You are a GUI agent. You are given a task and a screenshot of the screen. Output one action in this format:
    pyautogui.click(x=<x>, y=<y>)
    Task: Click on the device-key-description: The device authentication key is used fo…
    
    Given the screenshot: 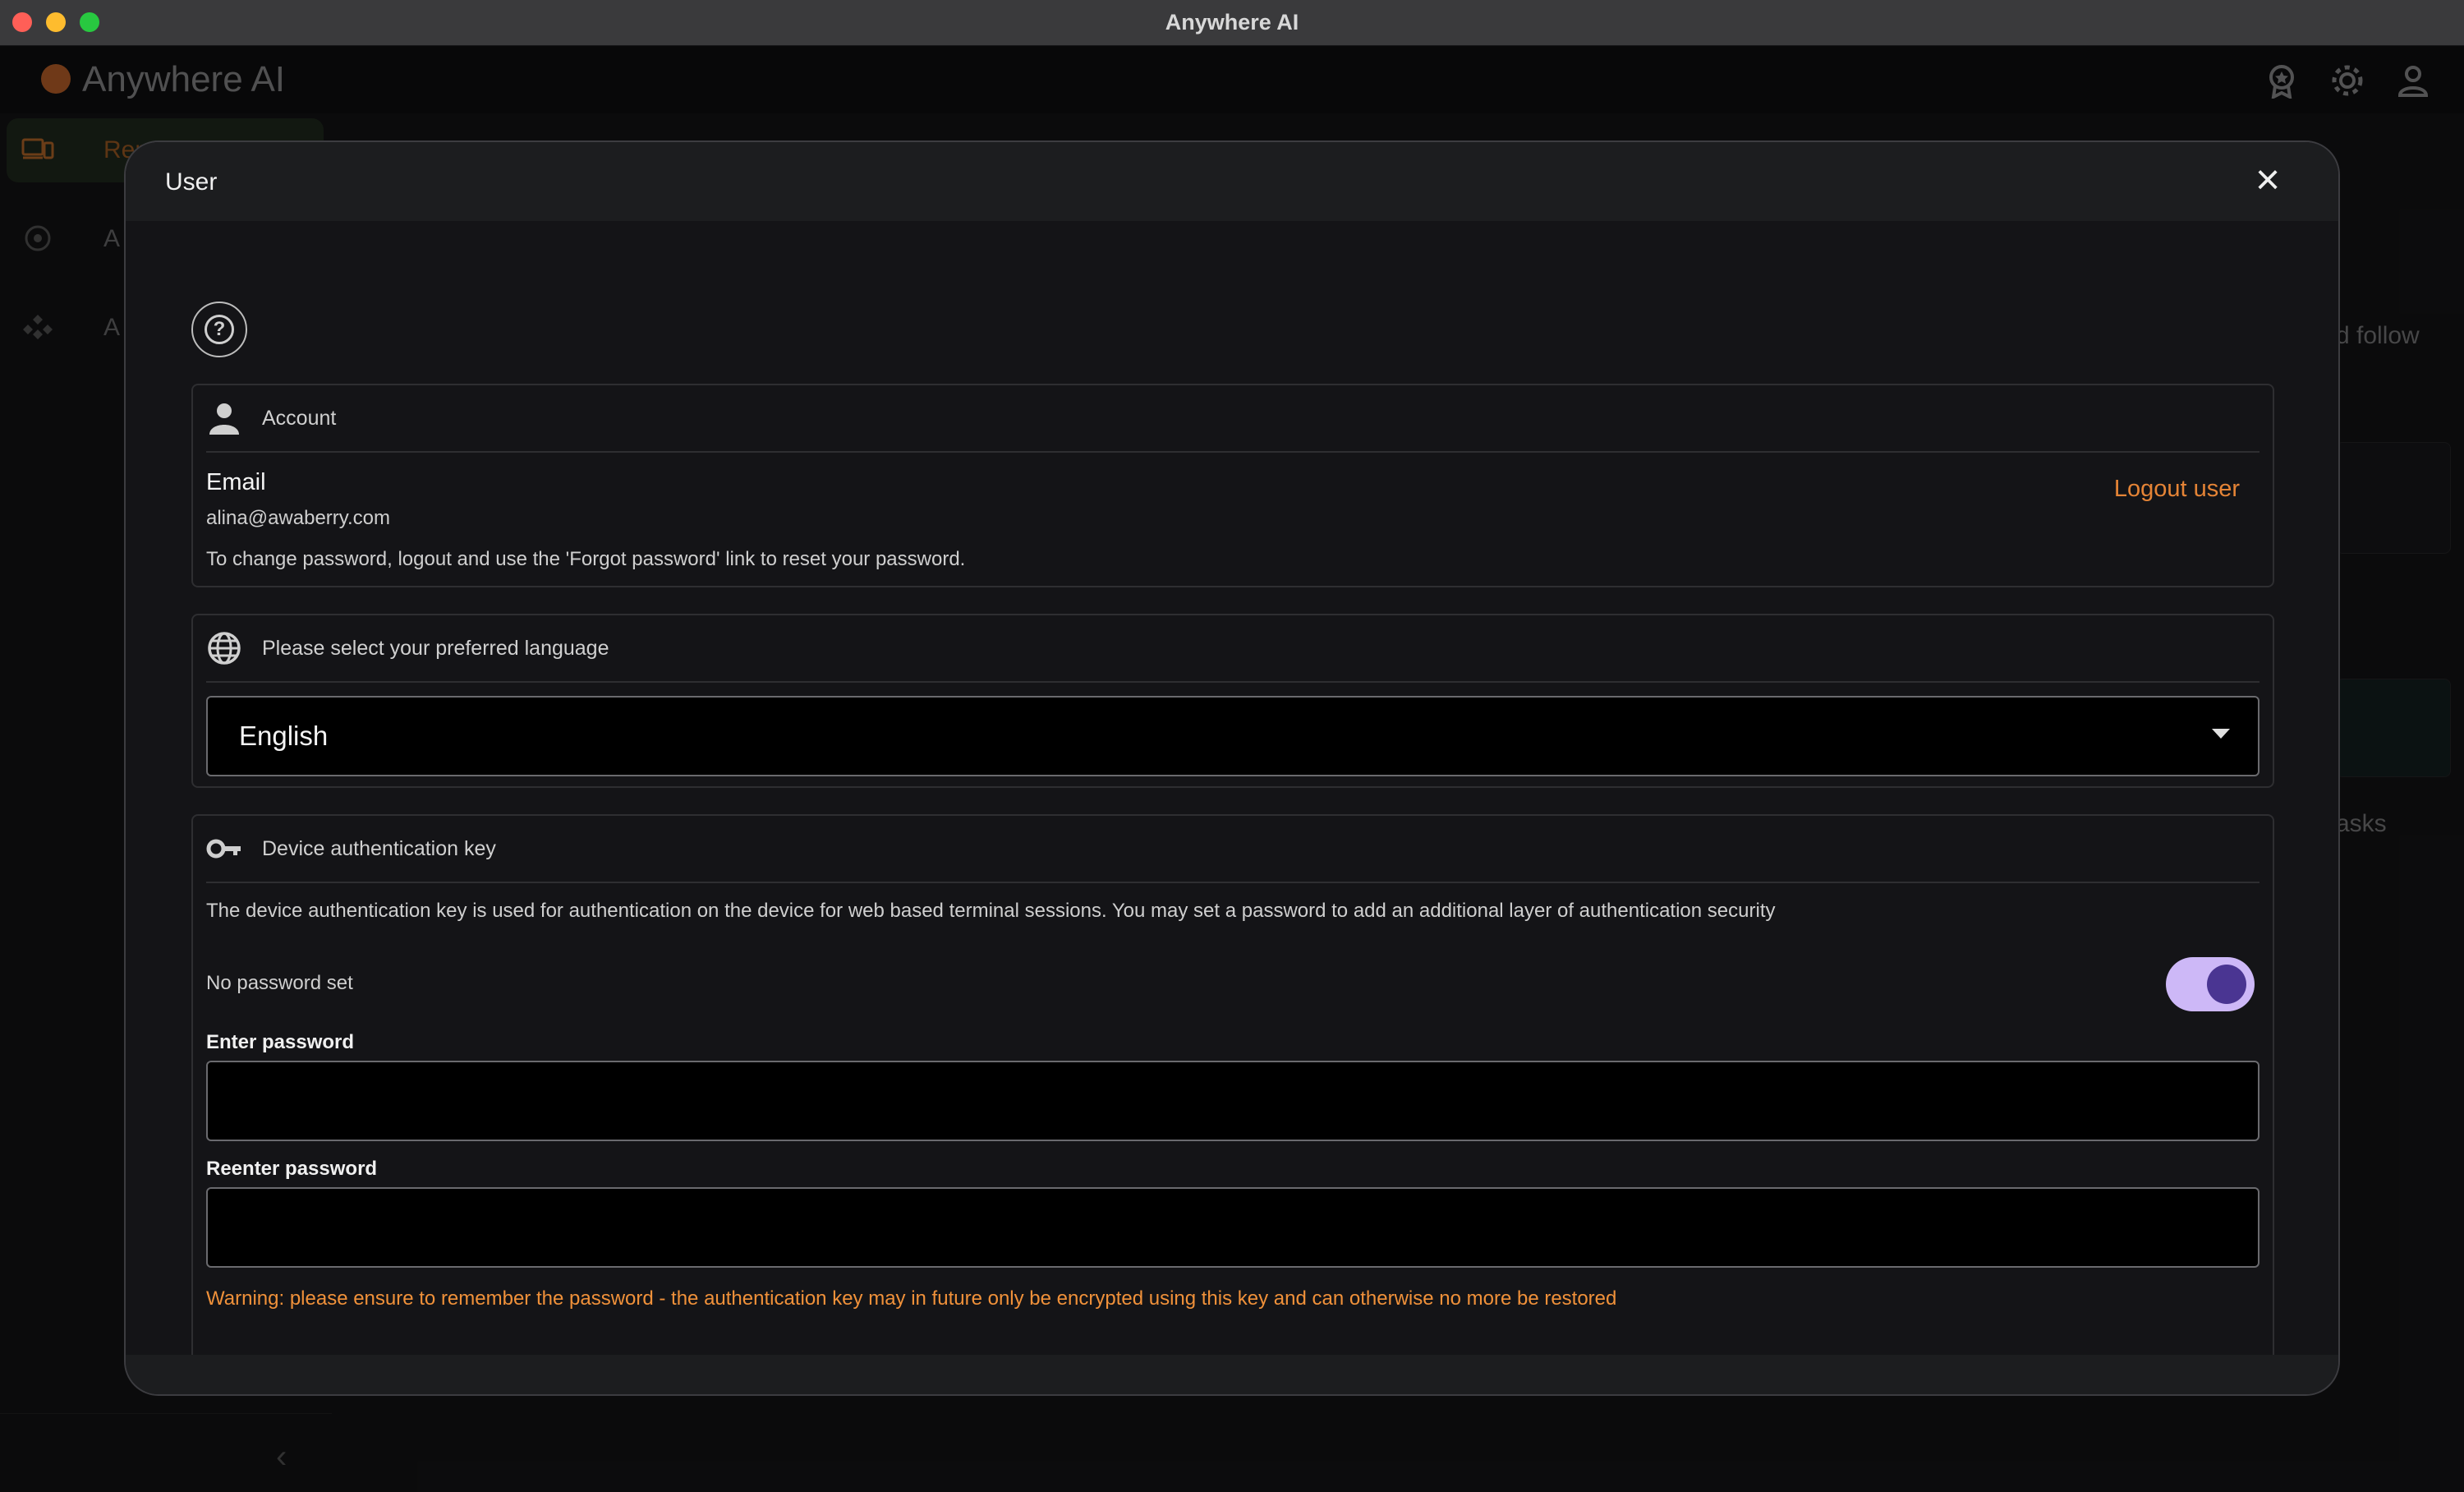 What is the action you would take?
    pyautogui.click(x=991, y=911)
    